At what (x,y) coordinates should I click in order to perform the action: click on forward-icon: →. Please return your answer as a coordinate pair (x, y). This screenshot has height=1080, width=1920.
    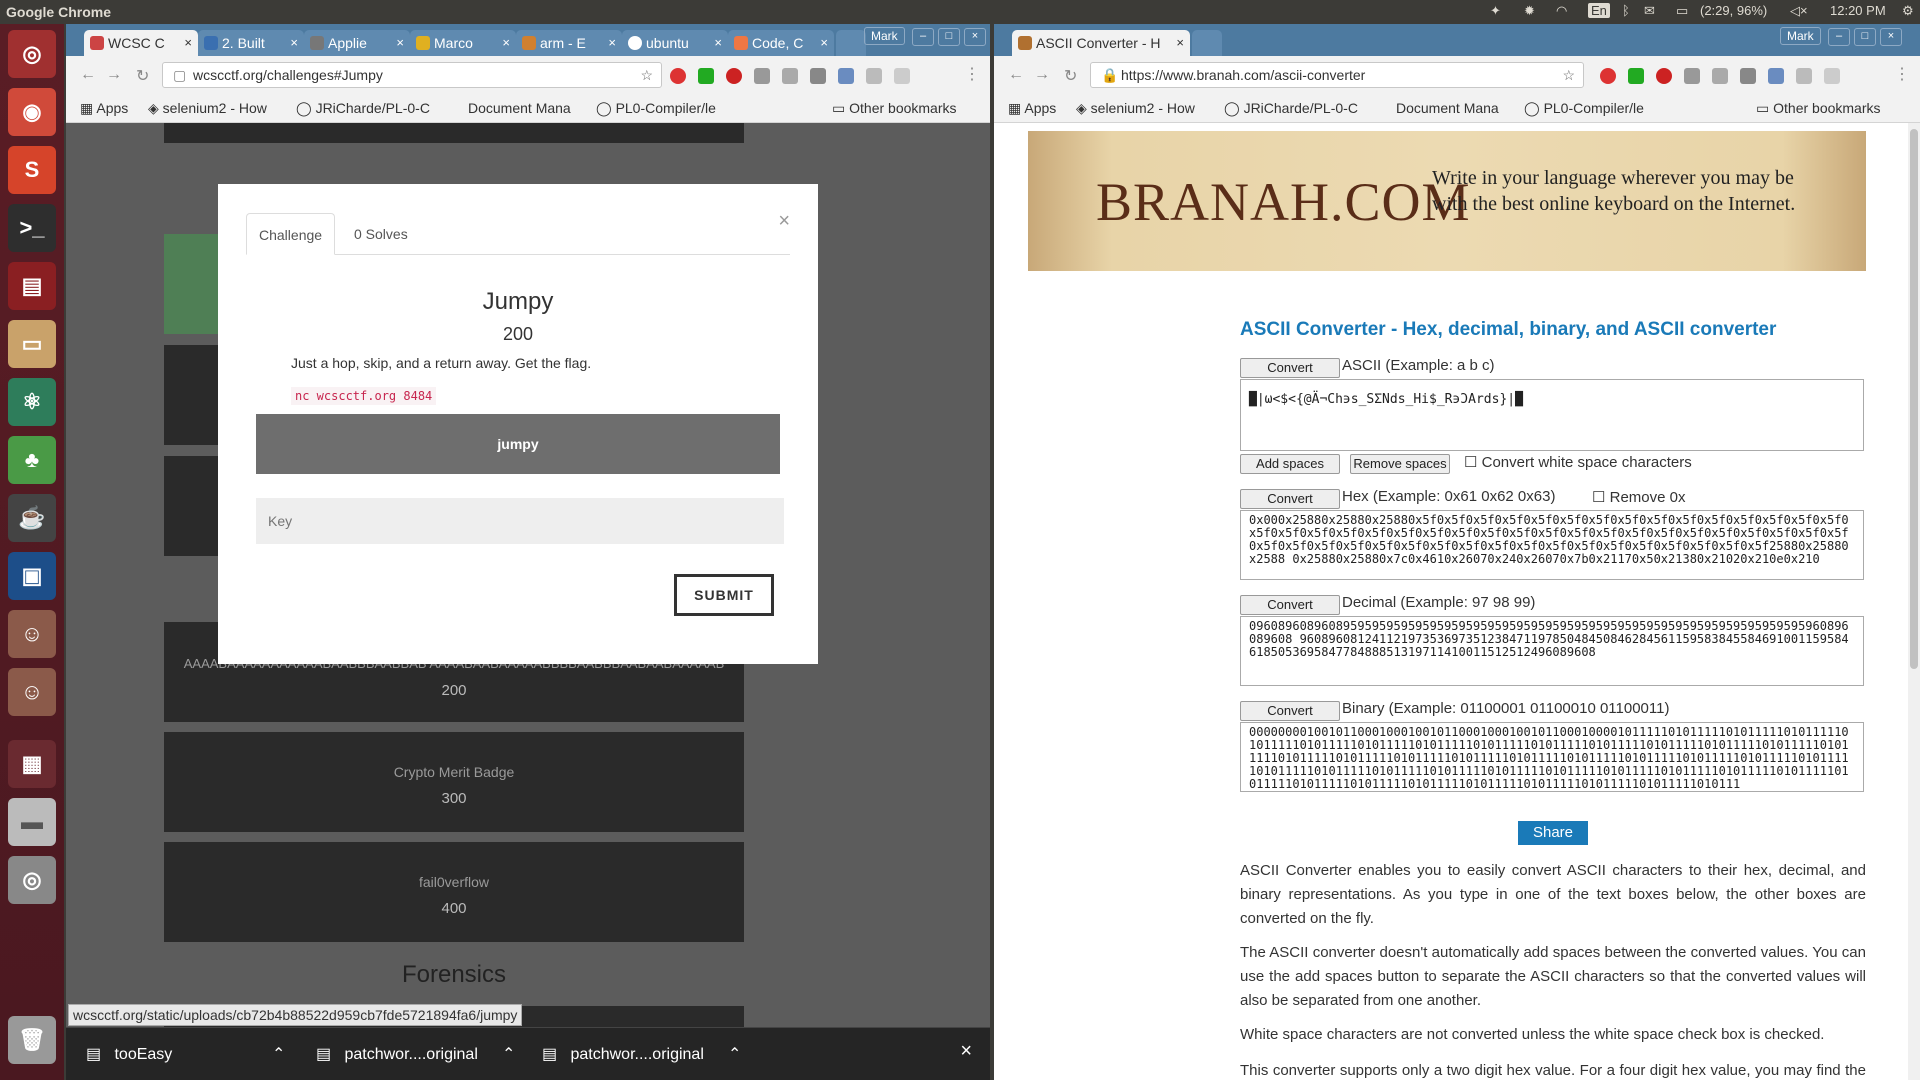
    Looking at the image, I should click on (114, 75).